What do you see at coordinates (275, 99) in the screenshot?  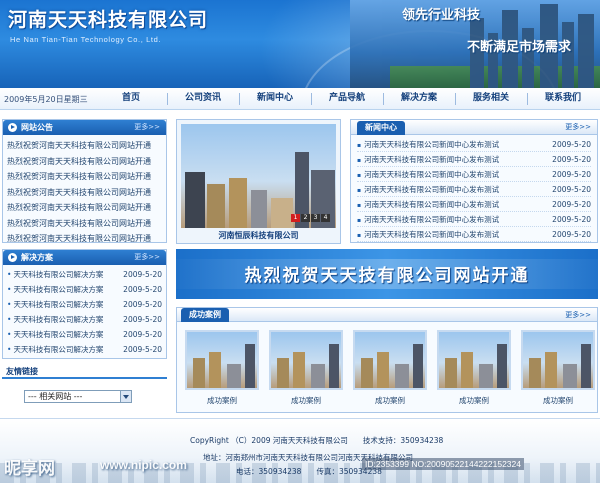 I see `nav-news-center: 新闻中心` at bounding box center [275, 99].